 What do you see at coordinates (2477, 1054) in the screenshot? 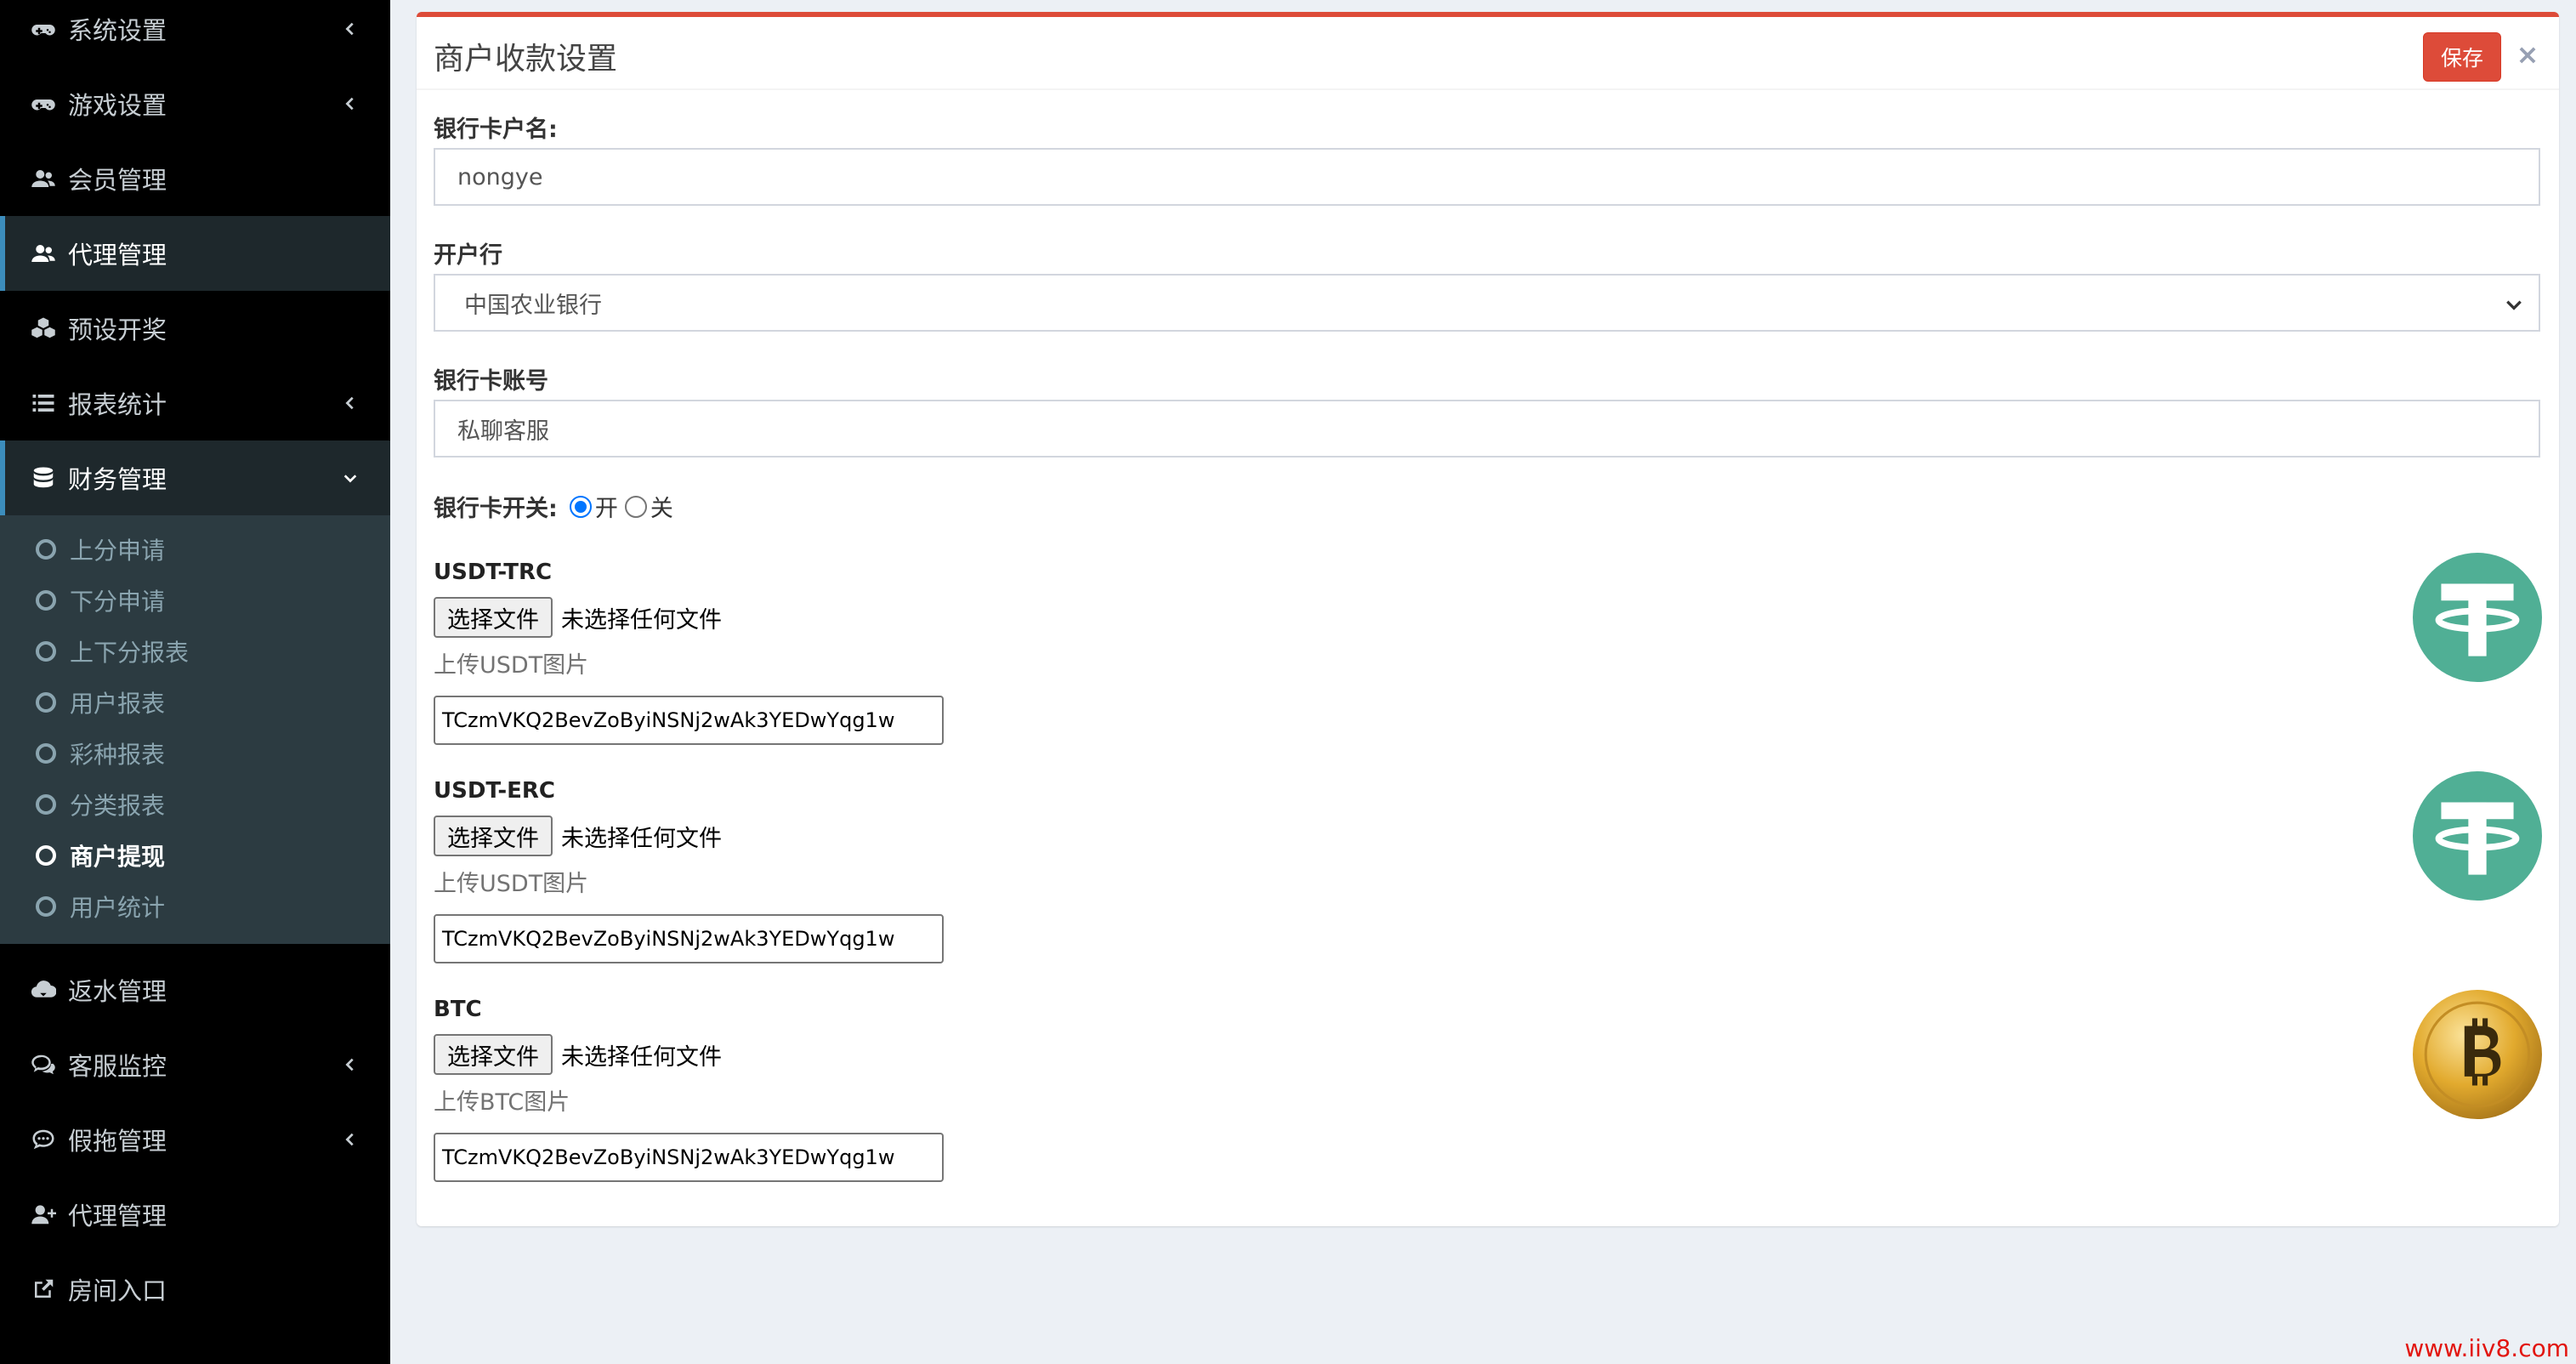
I see `bitcoin-icon` at bounding box center [2477, 1054].